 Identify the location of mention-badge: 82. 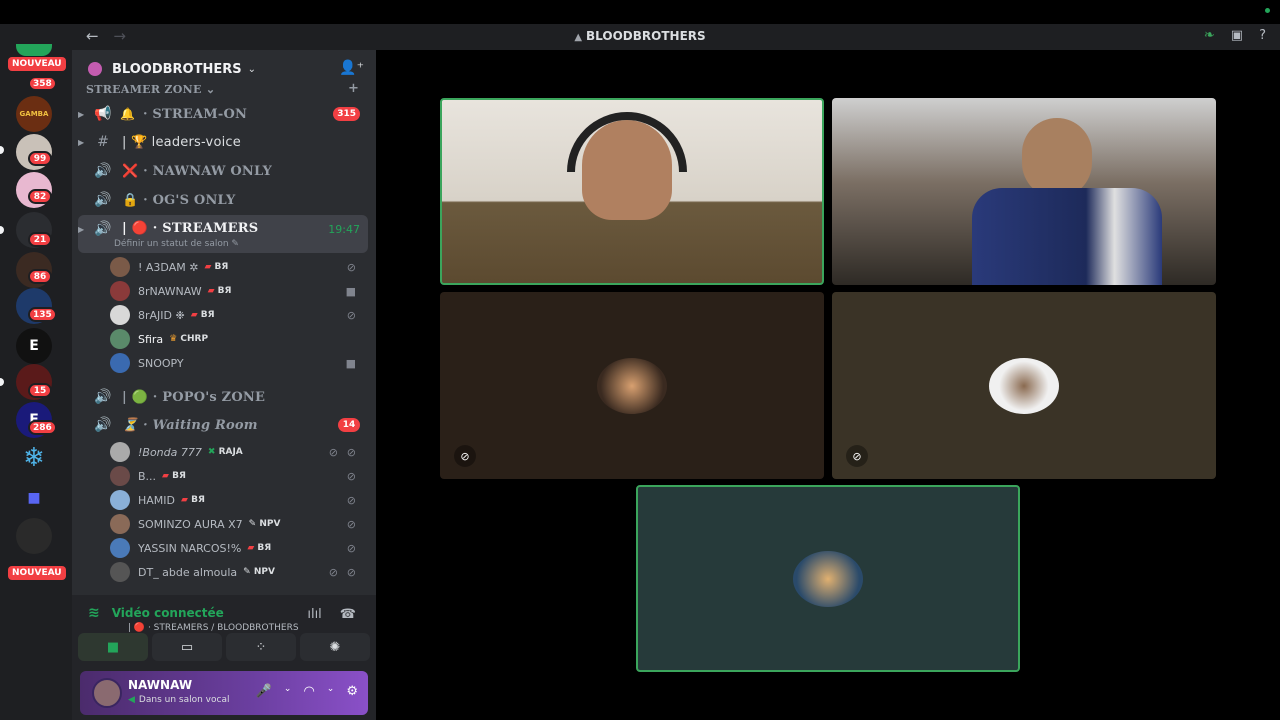
(40, 196).